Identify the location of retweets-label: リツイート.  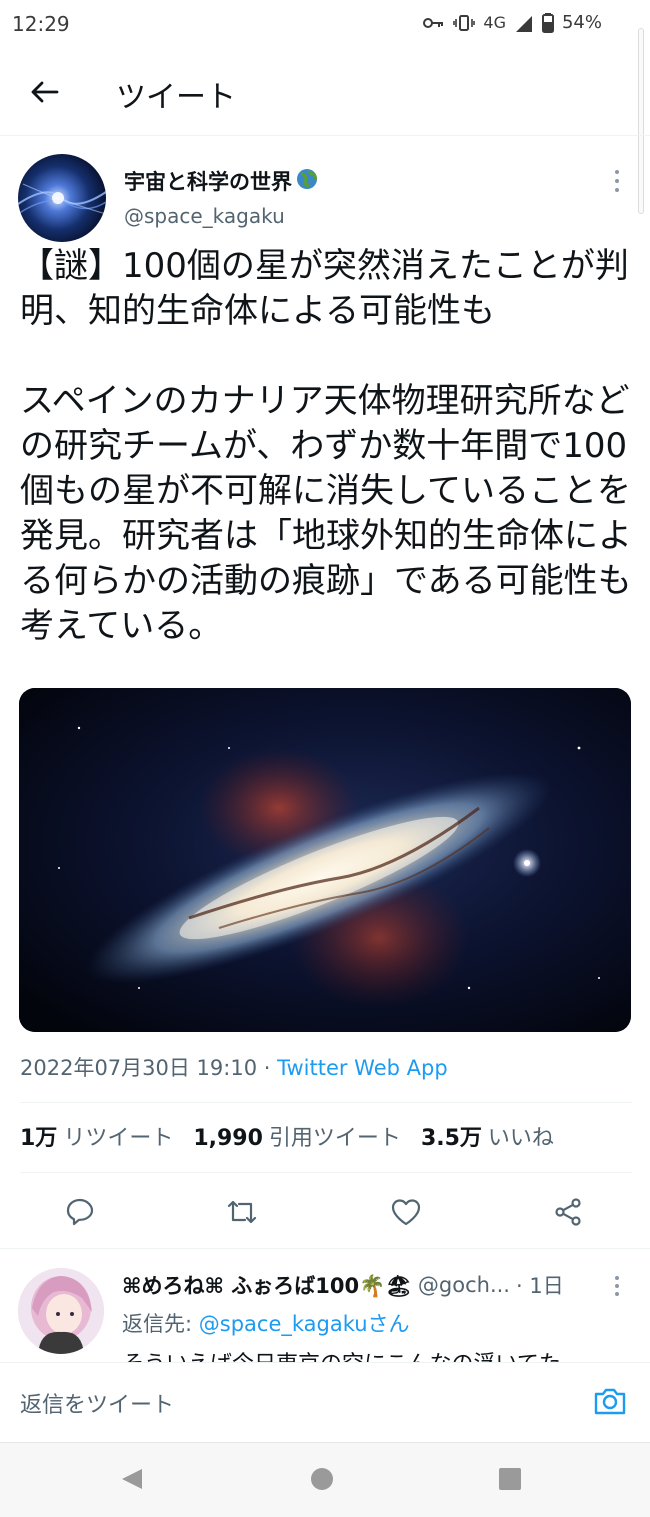
(118, 1138).